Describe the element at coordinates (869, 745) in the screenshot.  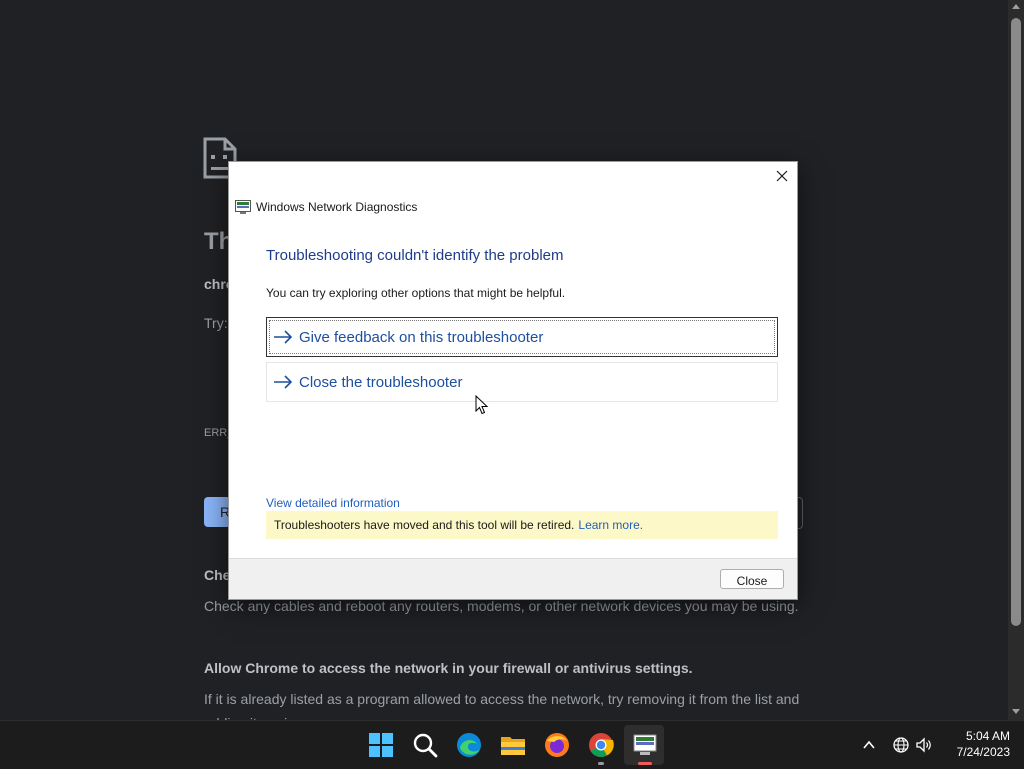
I see `chevron-up-icon` at that location.